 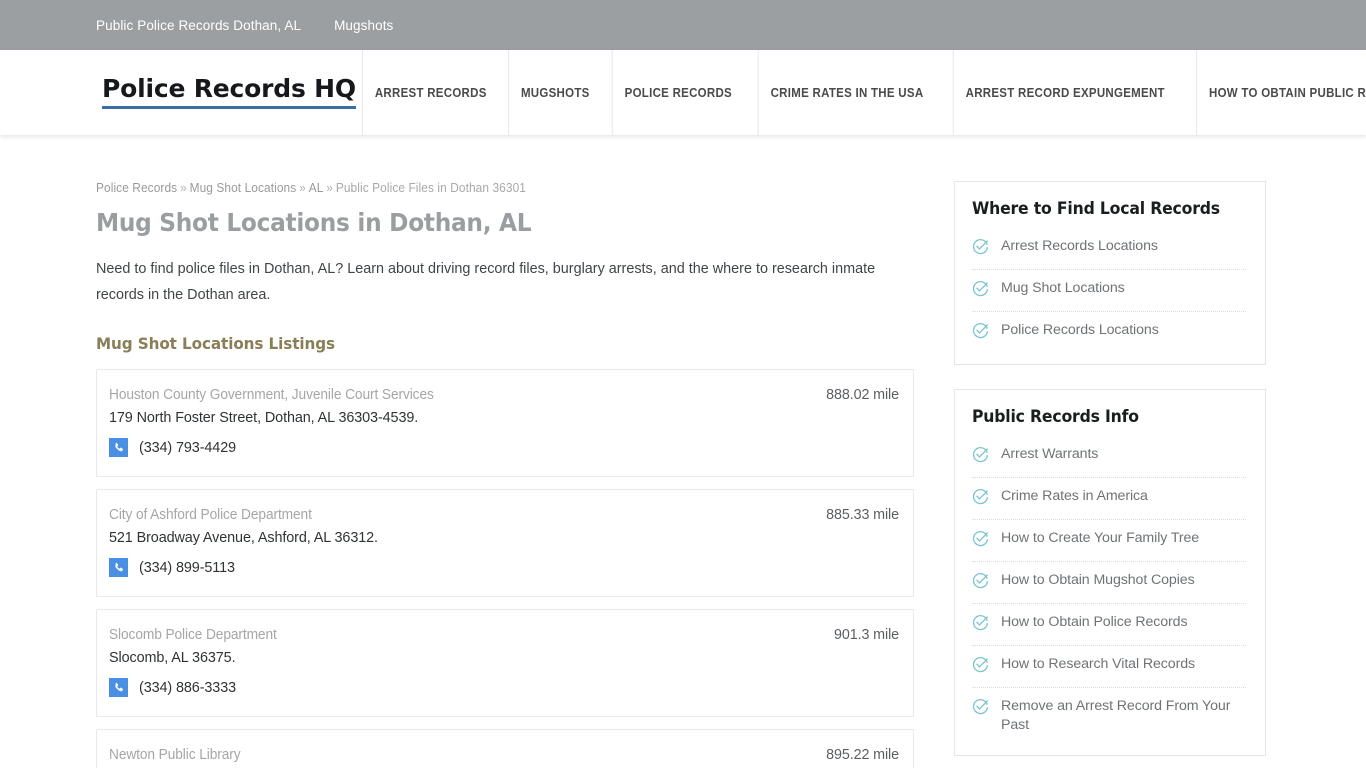 What do you see at coordinates (1098, 580) in the screenshot?
I see `sidebar-item-label: How to Obtain Mugshot Copies` at bounding box center [1098, 580].